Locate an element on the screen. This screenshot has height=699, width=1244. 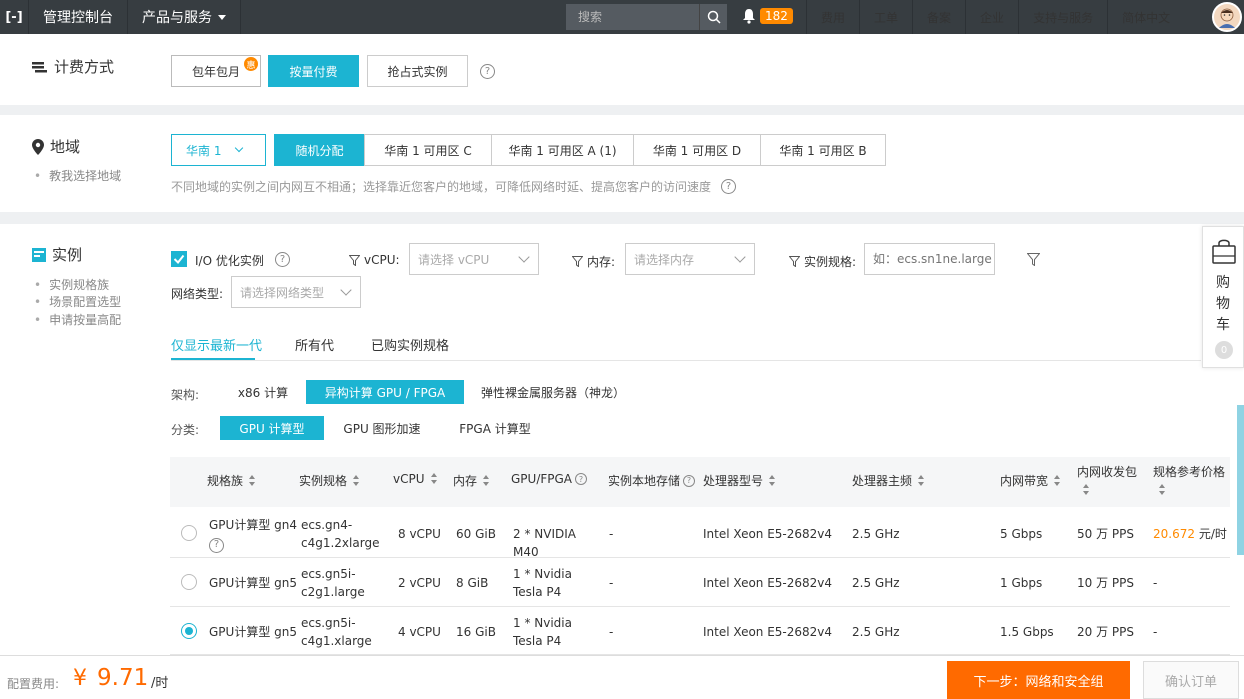
tab-purchased-specs: 已购实例规格 is located at coordinates (410, 344).